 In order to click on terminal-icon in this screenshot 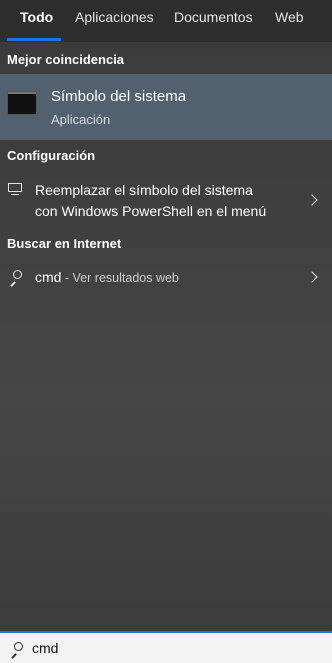, I will do `click(22, 103)`.